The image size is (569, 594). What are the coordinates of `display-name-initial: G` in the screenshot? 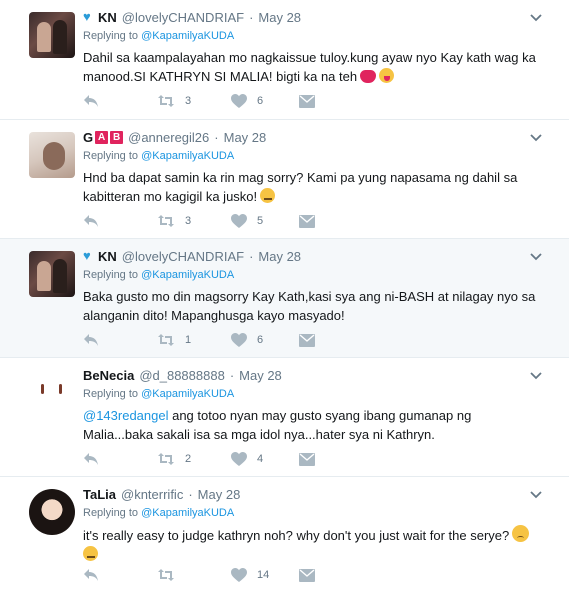 It's located at (88, 137).